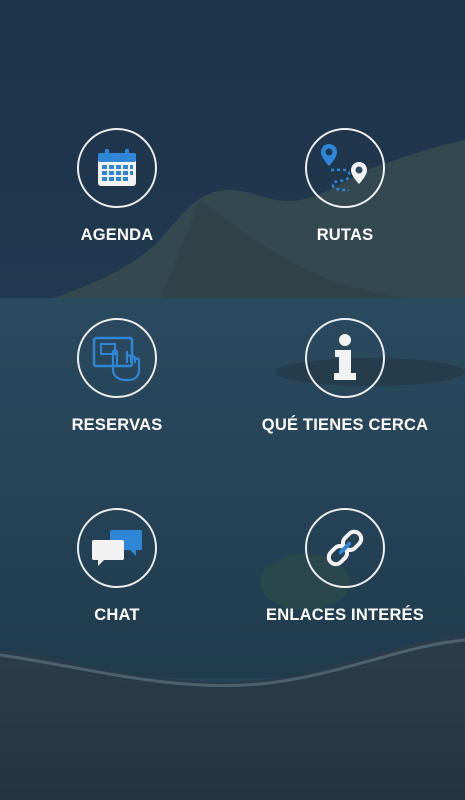 This screenshot has width=465, height=800. I want to click on enlaces-label: ENLACES INTERÉS, so click(345, 615).